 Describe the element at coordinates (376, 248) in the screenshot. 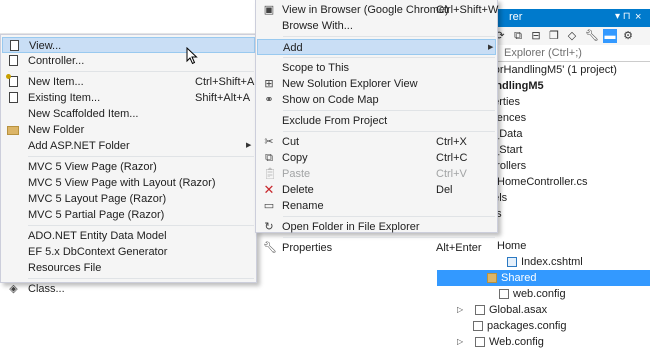

I see `menu-item-properties: 🔧︎ Properties Alt+Enter` at that location.